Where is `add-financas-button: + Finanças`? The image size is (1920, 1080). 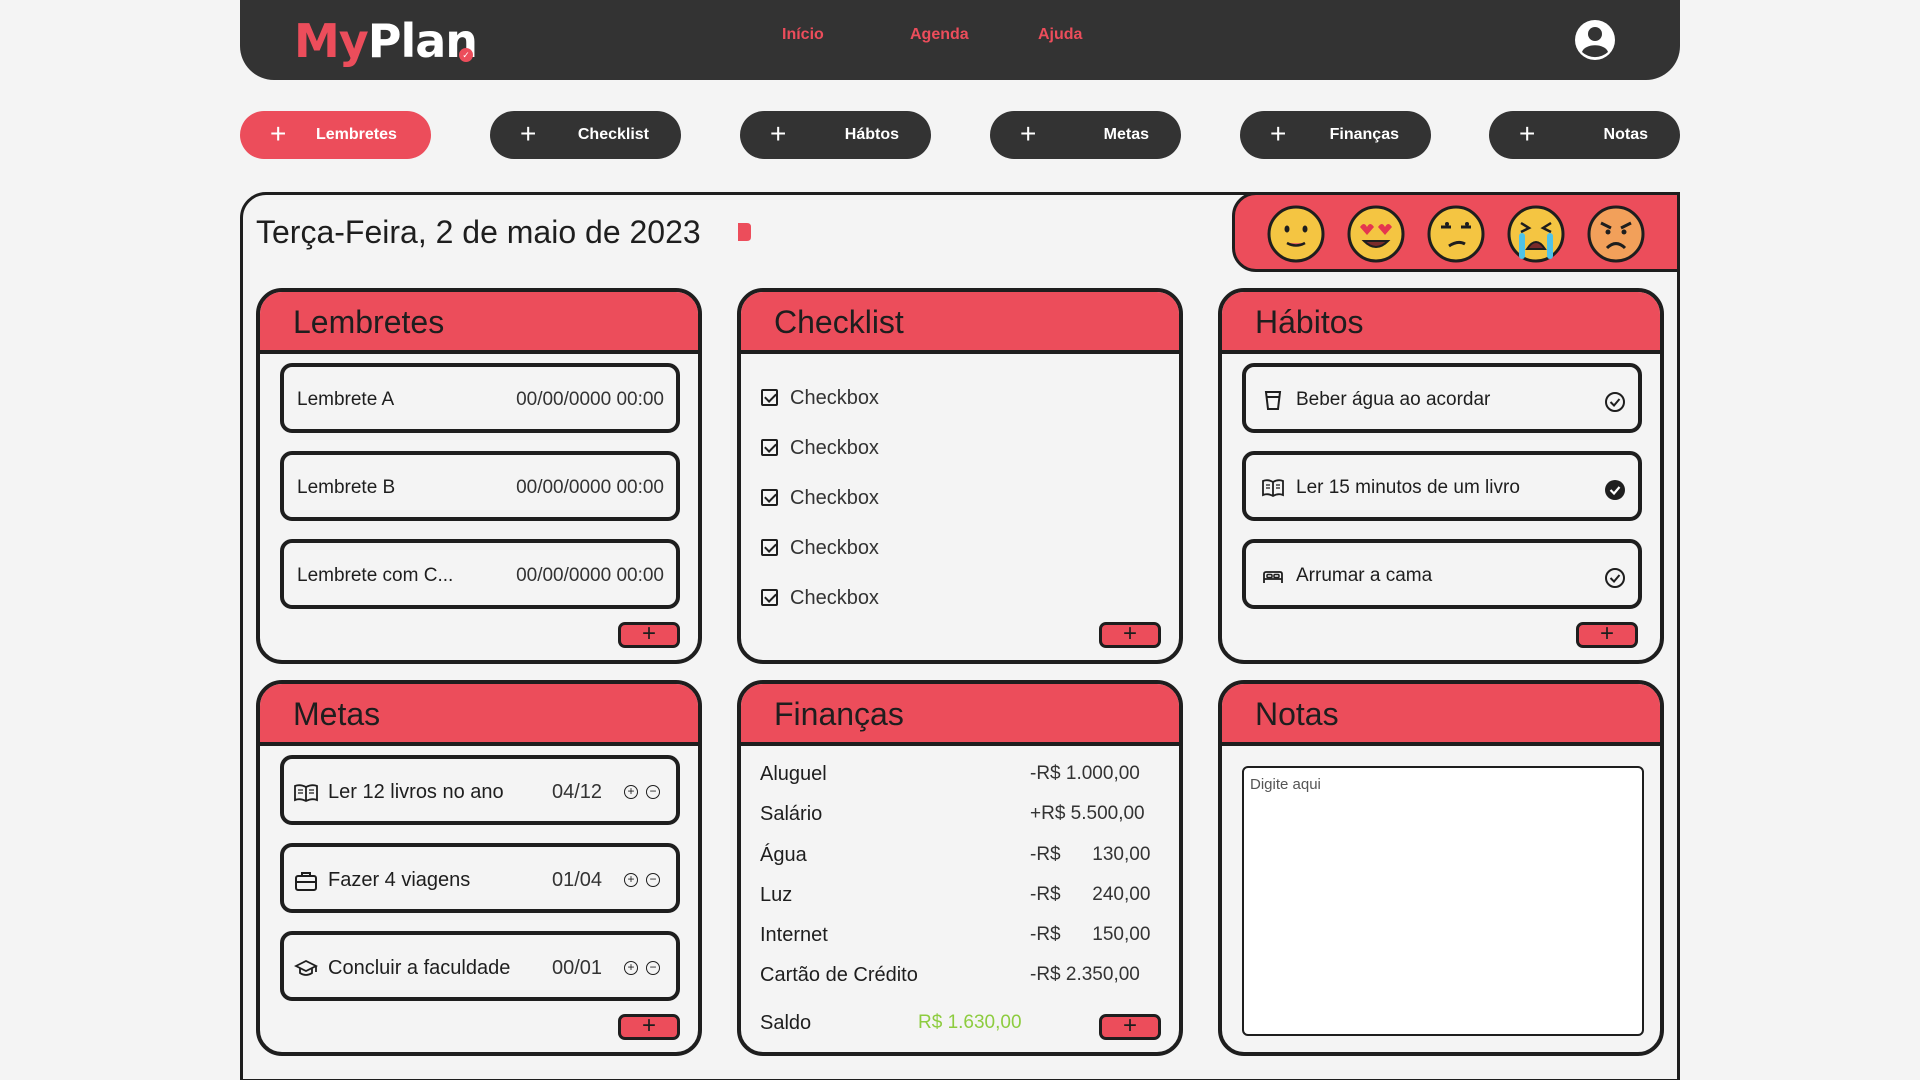 add-financas-button: + Finanças is located at coordinates (1335, 135).